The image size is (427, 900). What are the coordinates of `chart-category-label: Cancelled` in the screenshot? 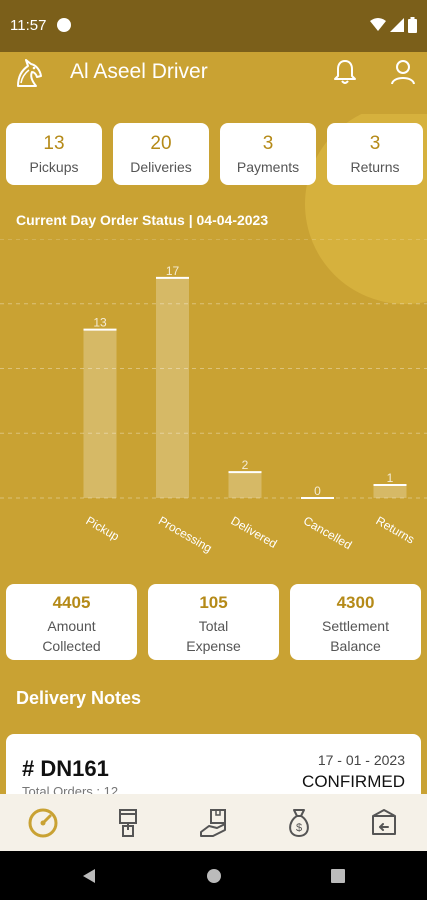 It's located at (327, 532).